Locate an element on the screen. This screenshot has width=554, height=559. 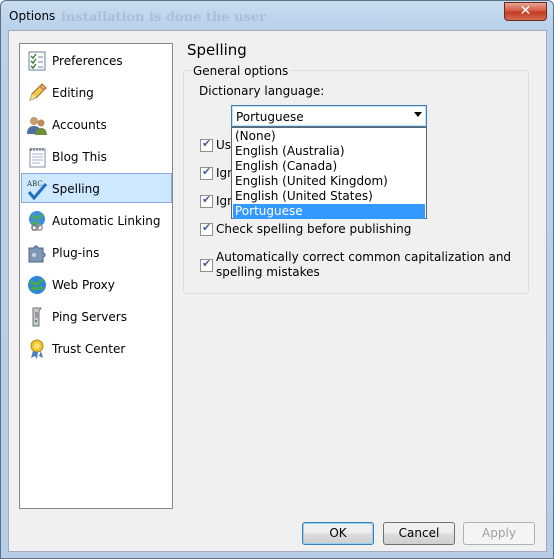
nav-label: Plug-ins is located at coordinates (76, 253).